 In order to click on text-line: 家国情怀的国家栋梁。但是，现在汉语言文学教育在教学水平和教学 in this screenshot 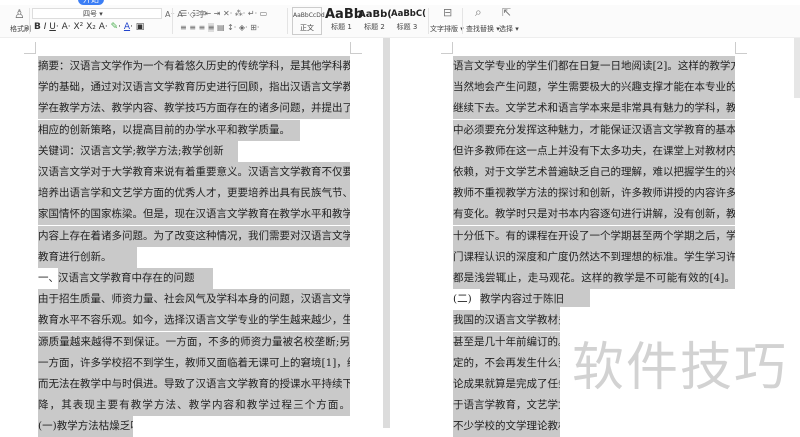, I will do `click(194, 215)`.